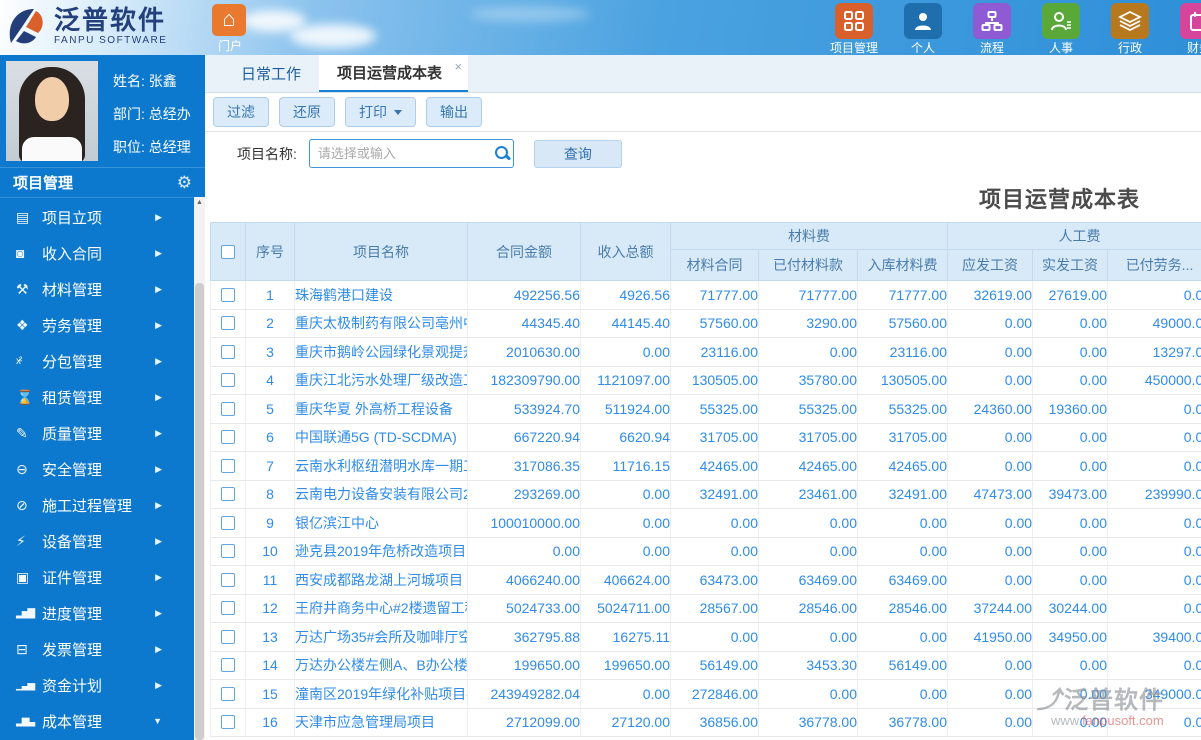 The image size is (1201, 740). I want to click on value-cell: 3290.00, so click(808, 323).